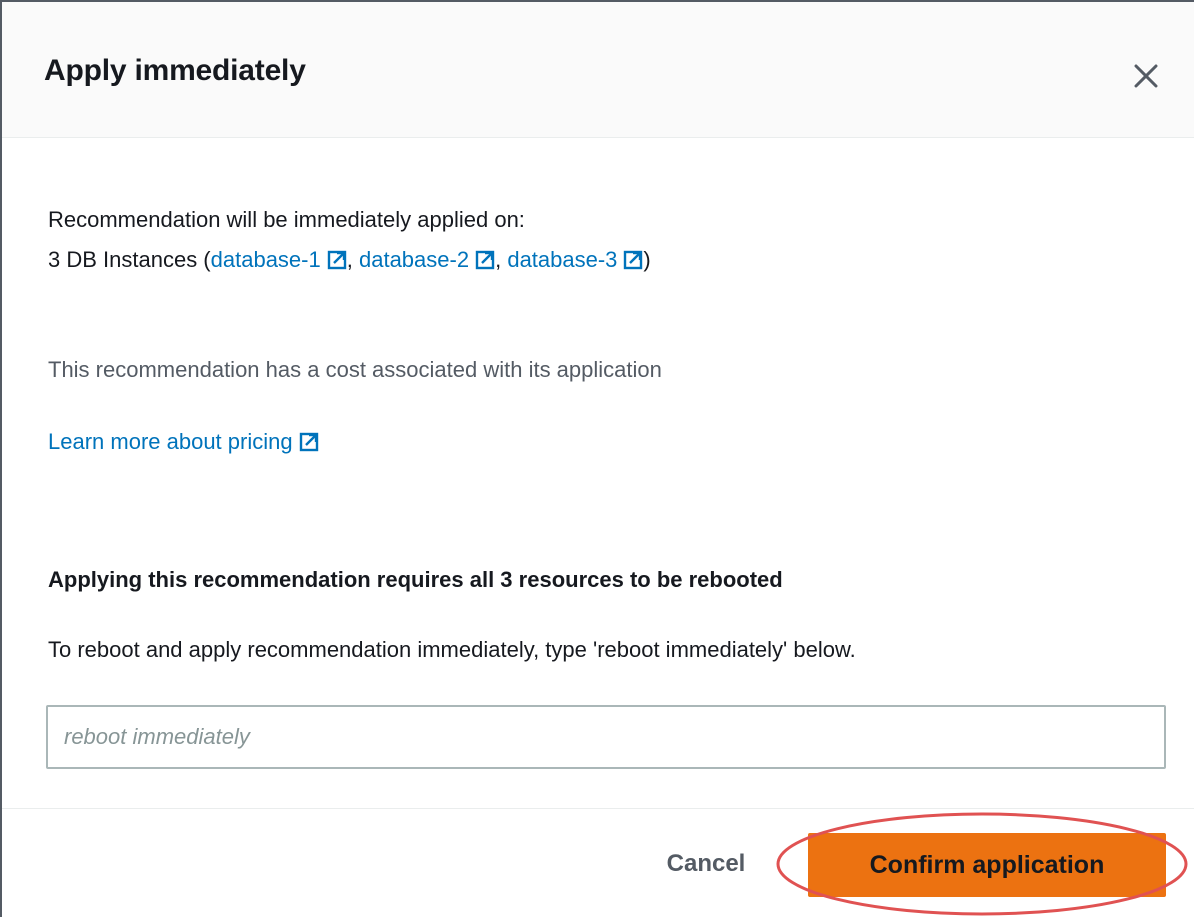 Image resolution: width=1194 pixels, height=918 pixels. I want to click on pricing-line: Learn more about pricing, so click(183, 442).